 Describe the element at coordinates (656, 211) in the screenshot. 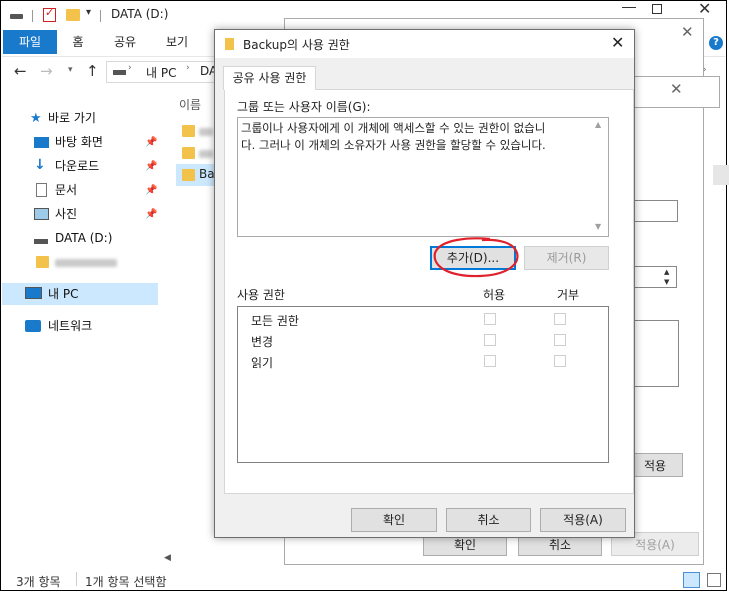

I see `bg-text-field` at that location.